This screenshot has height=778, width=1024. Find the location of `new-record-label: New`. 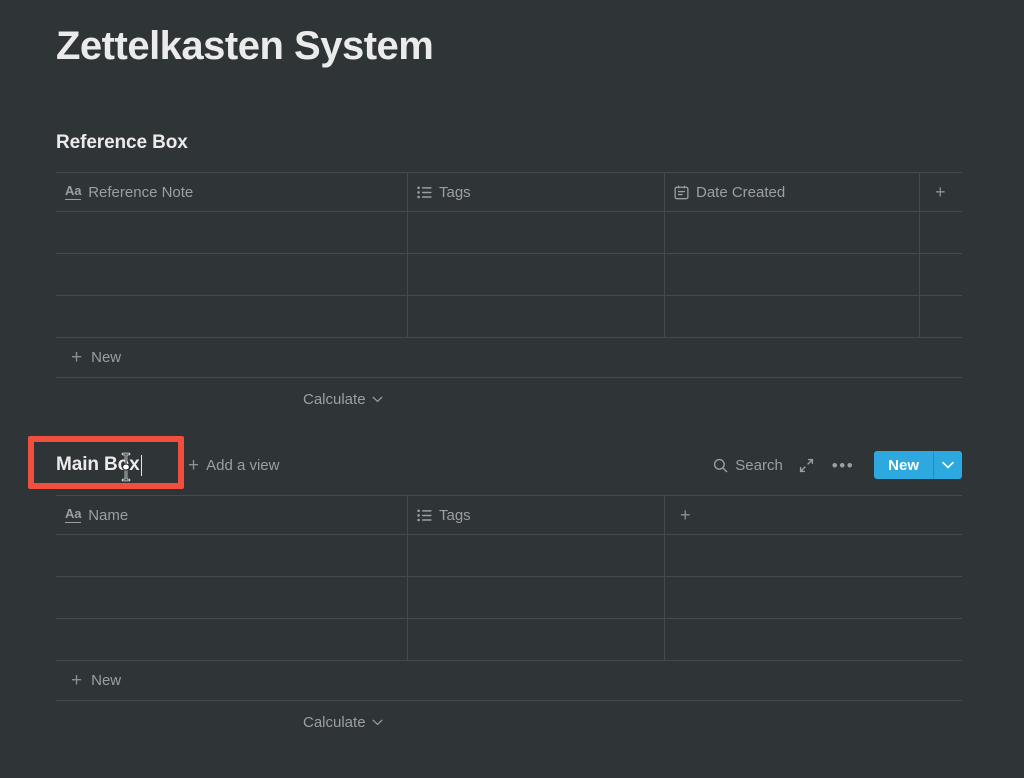

new-record-label: New is located at coordinates (903, 465).